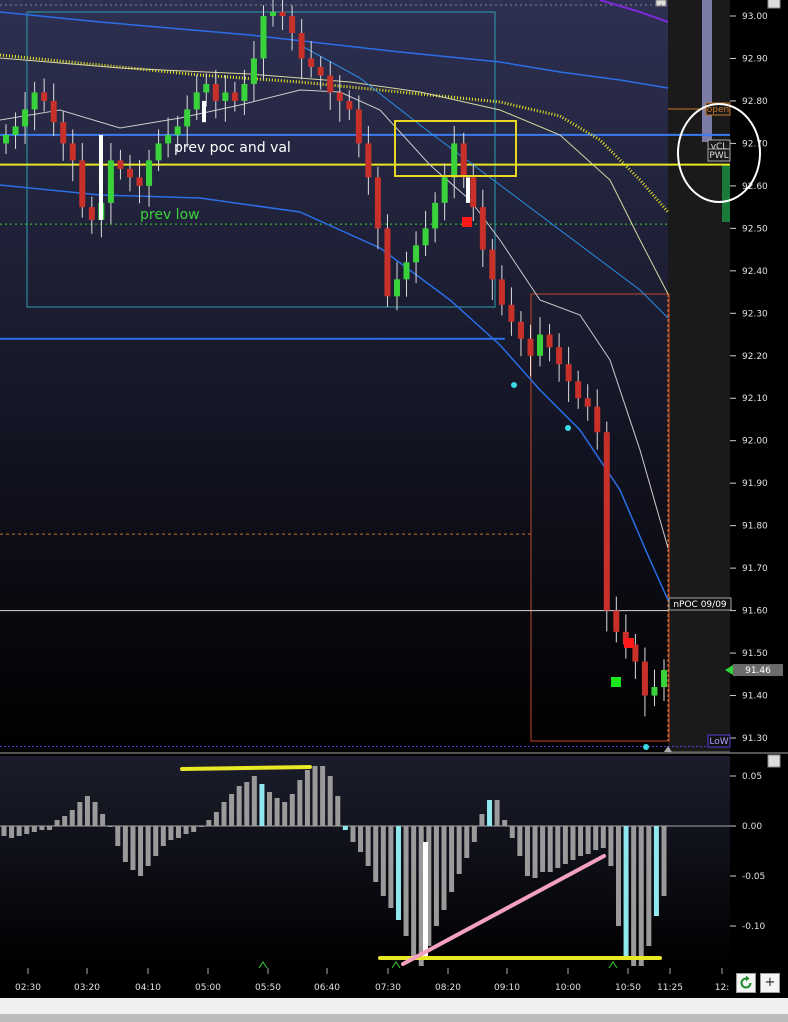  What do you see at coordinates (327, 988) in the screenshot?
I see `time-tick-label: 06:40` at bounding box center [327, 988].